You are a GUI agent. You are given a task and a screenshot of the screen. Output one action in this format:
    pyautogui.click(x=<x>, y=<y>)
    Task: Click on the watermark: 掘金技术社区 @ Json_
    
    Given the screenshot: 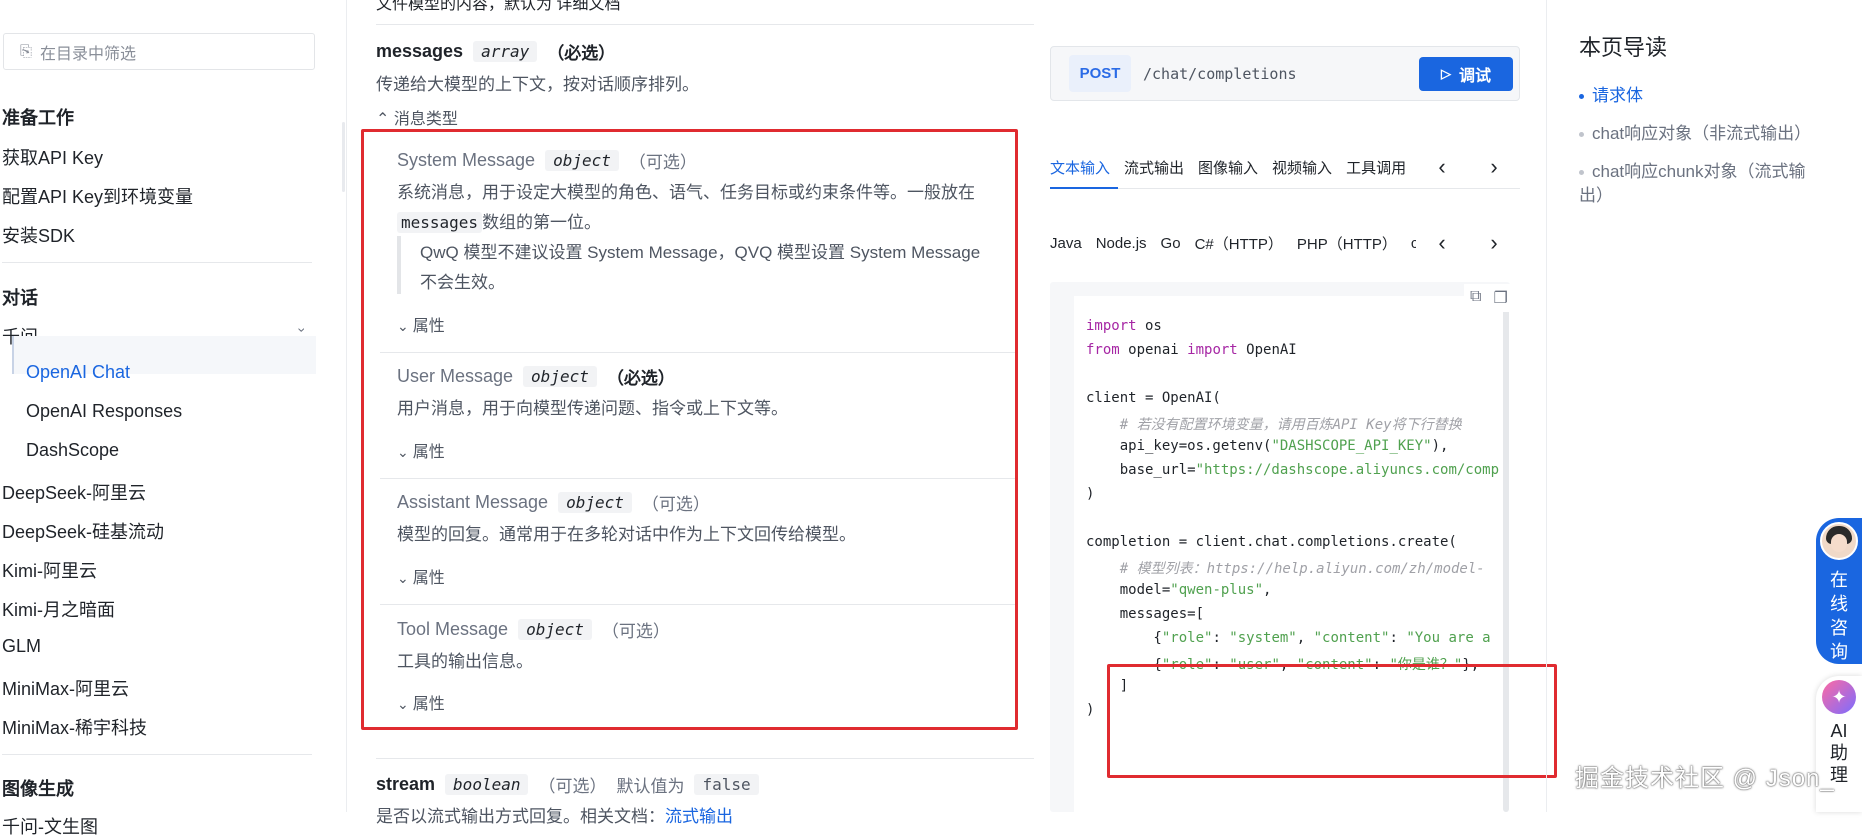 What is the action you would take?
    pyautogui.click(x=1705, y=778)
    